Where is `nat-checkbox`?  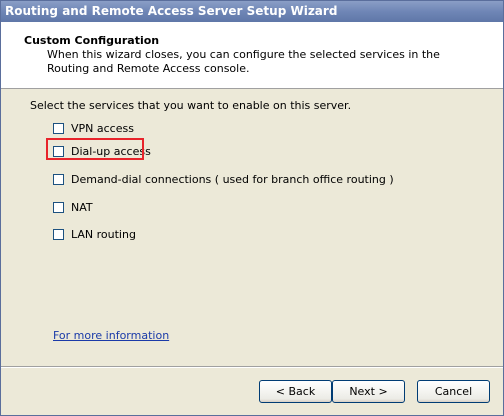
nat-checkbox is located at coordinates (58, 207).